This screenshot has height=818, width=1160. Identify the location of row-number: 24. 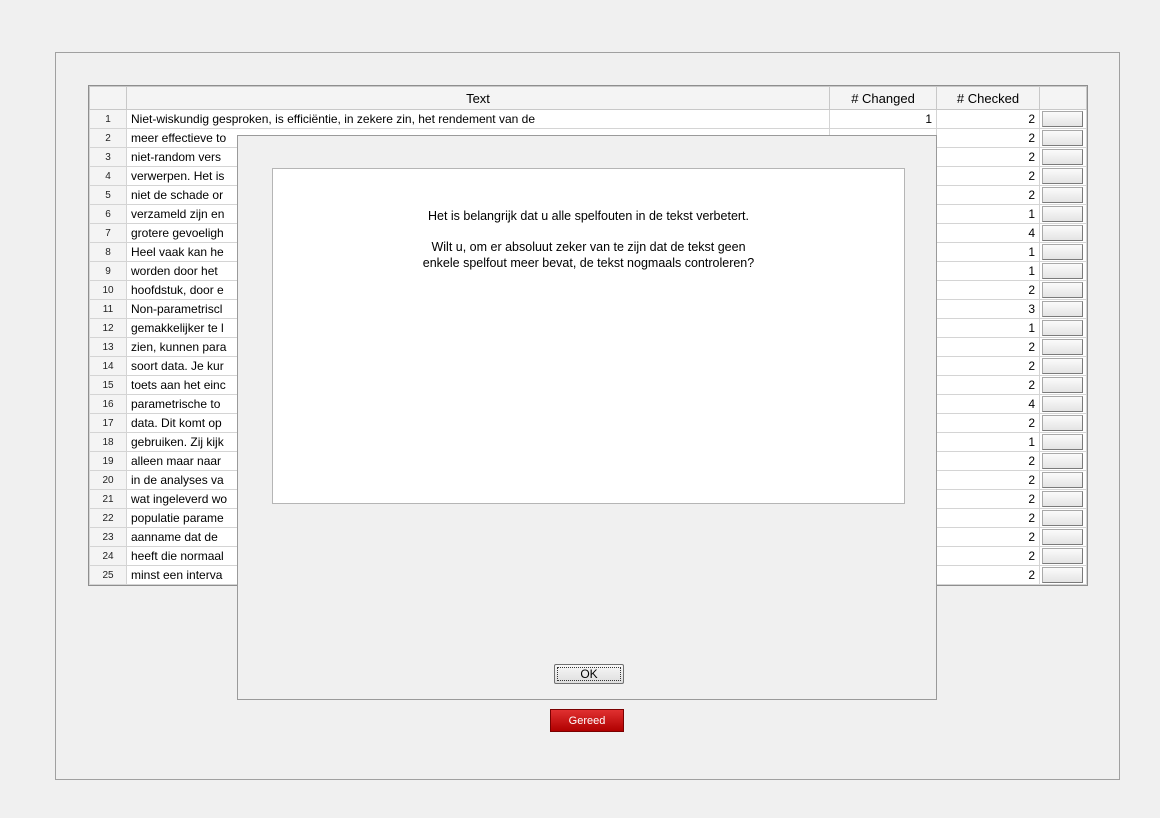
(108, 556).